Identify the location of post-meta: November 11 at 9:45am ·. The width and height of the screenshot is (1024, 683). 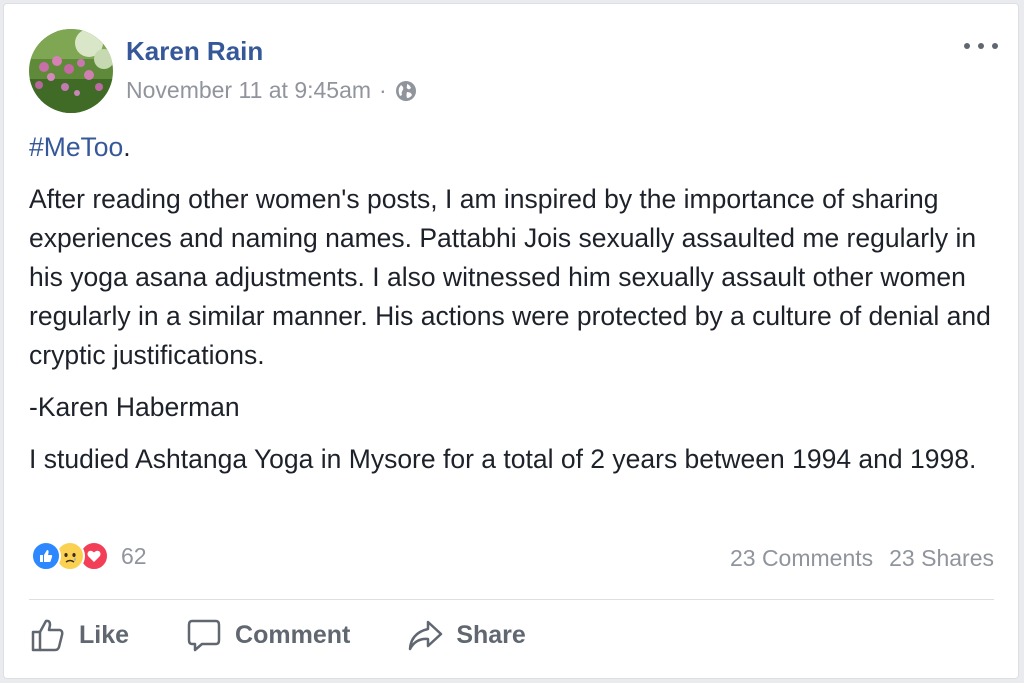
(271, 90).